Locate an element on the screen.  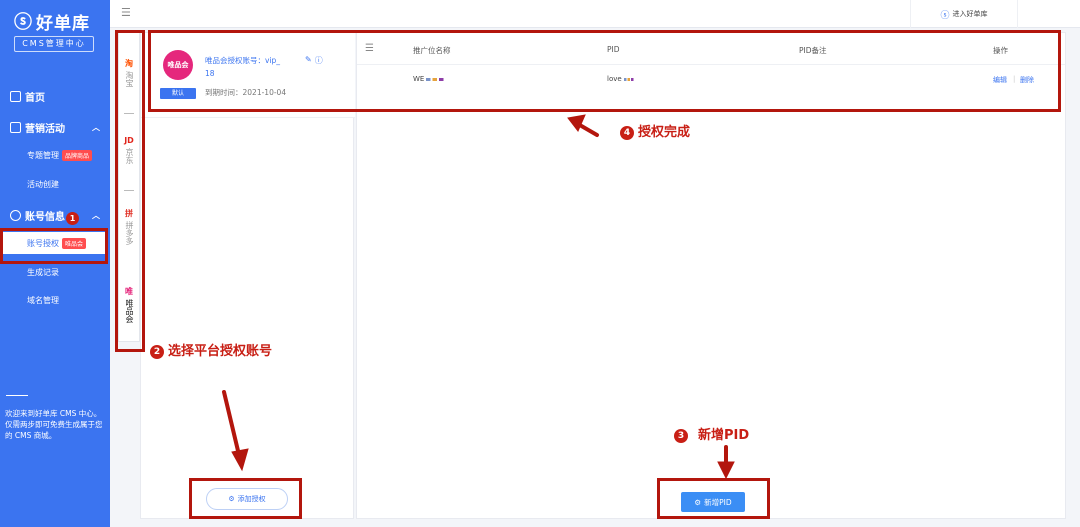
arrow-step-3-head is located at coordinates (726, 470).